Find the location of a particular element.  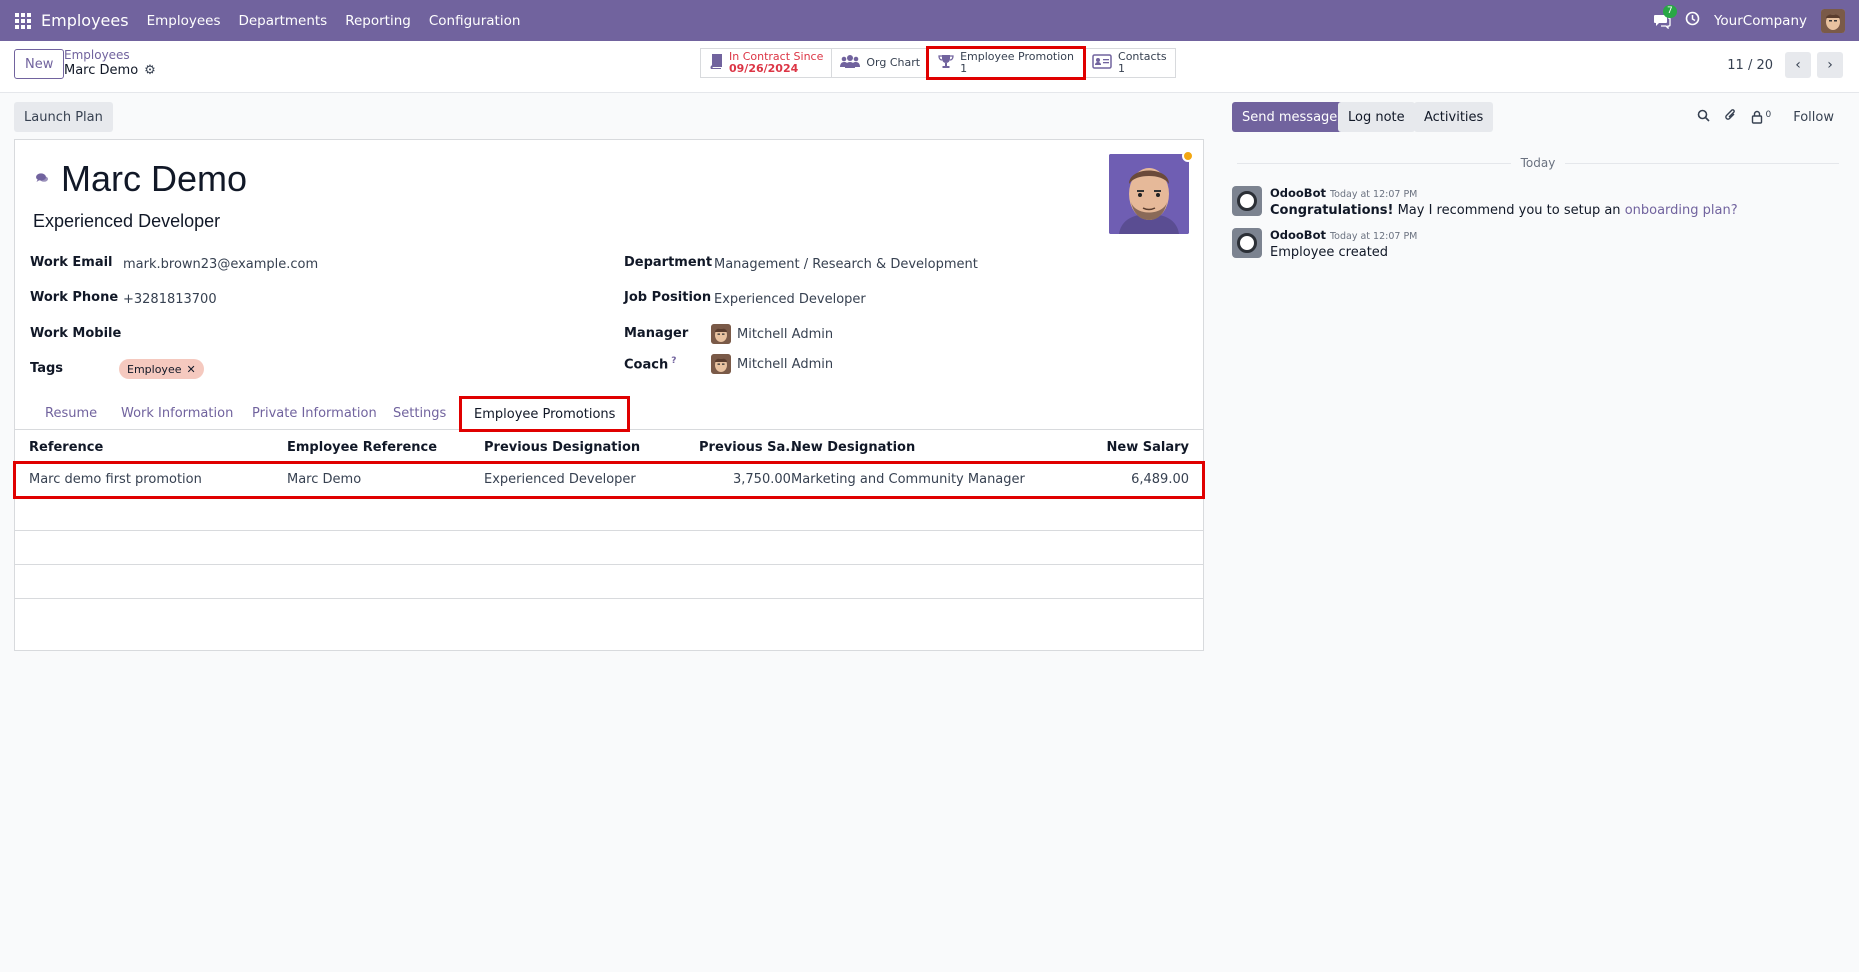

message-bold: Congratulations! is located at coordinates (1332, 210).